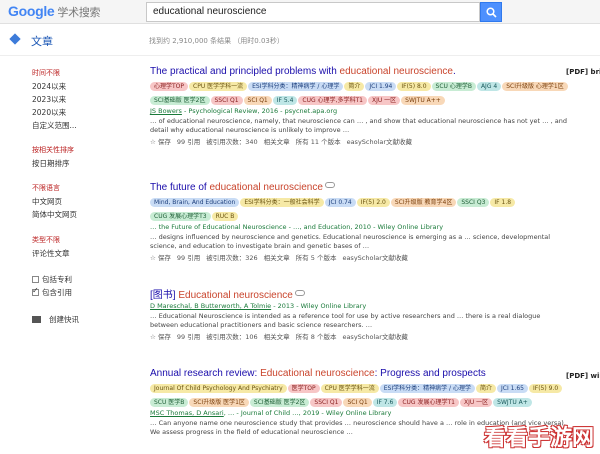 This screenshot has width=600, height=454. What do you see at coordinates (46, 188) in the screenshot?
I see `filter-lang-any: 不限语言` at bounding box center [46, 188].